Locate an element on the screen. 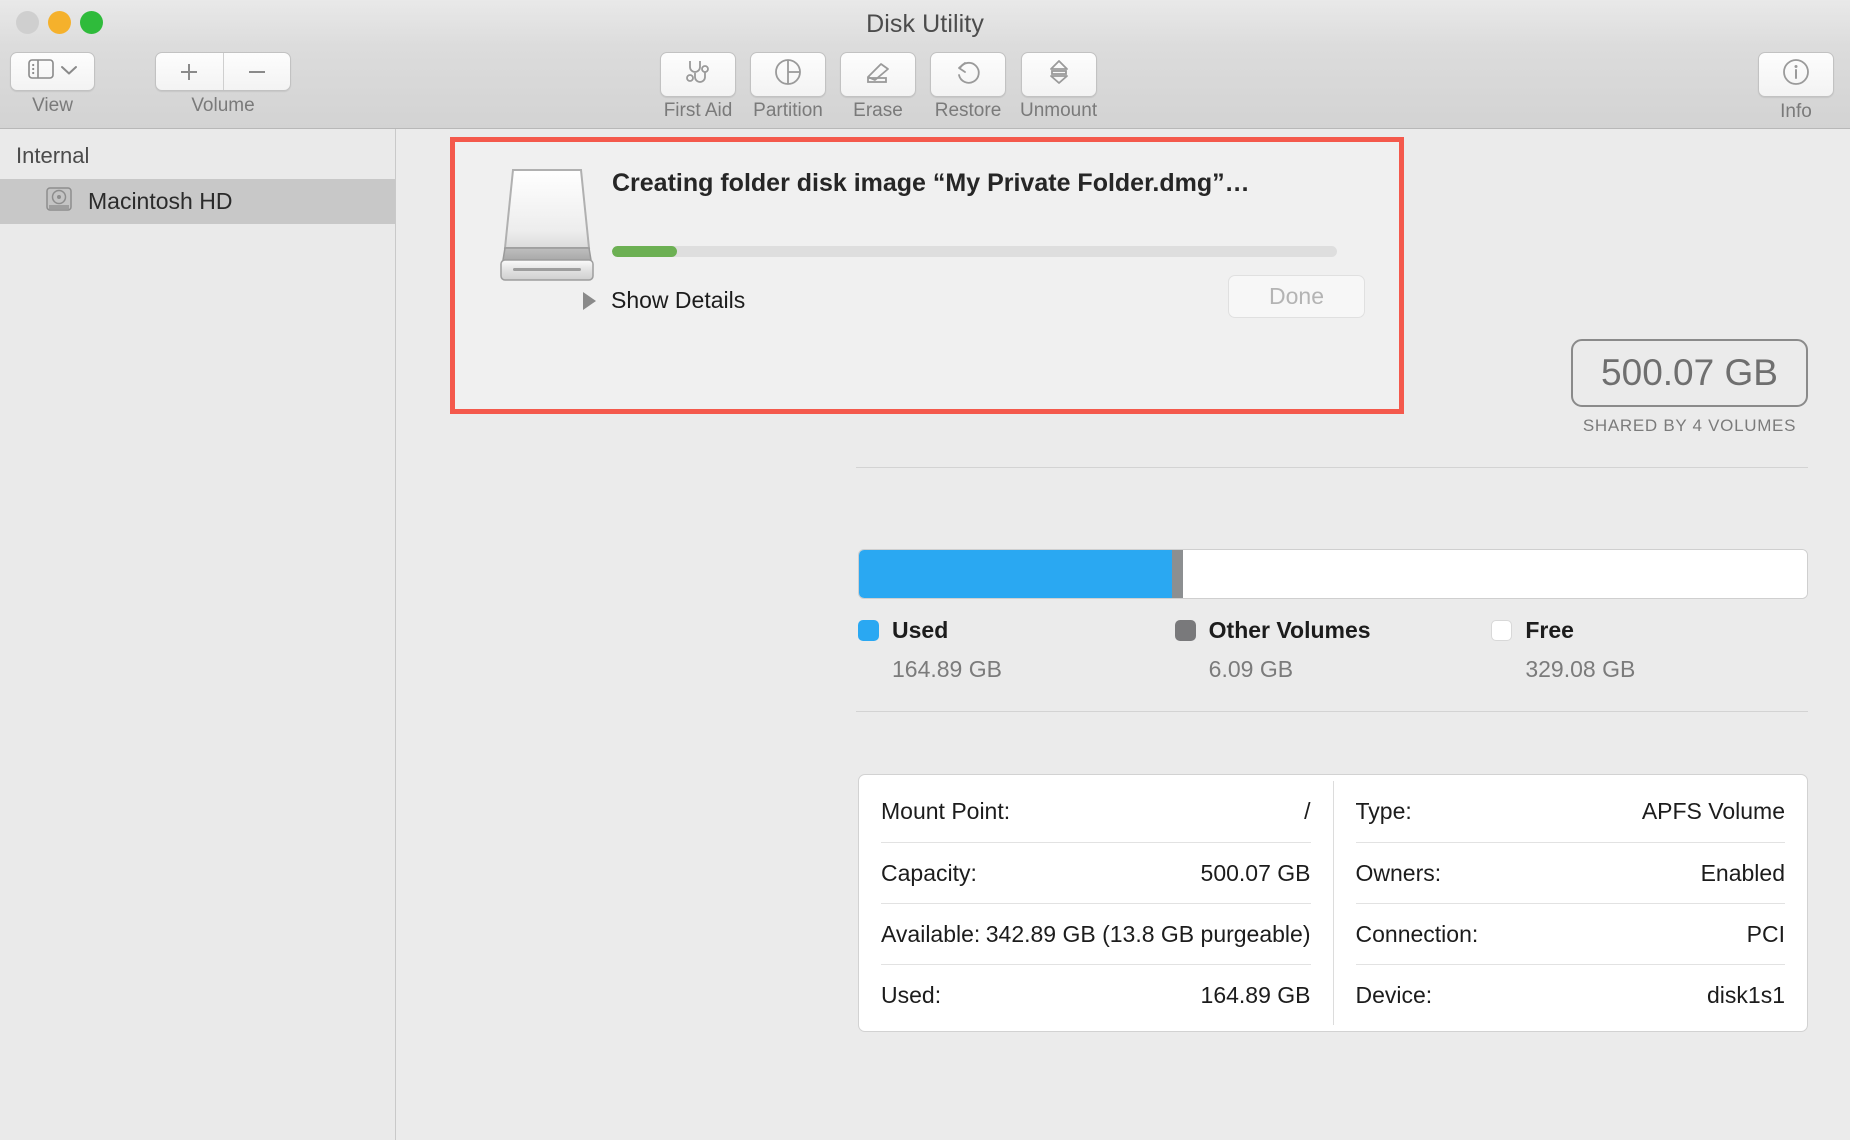 The image size is (1850, 1140). volume-group: Volume is located at coordinates (223, 83).